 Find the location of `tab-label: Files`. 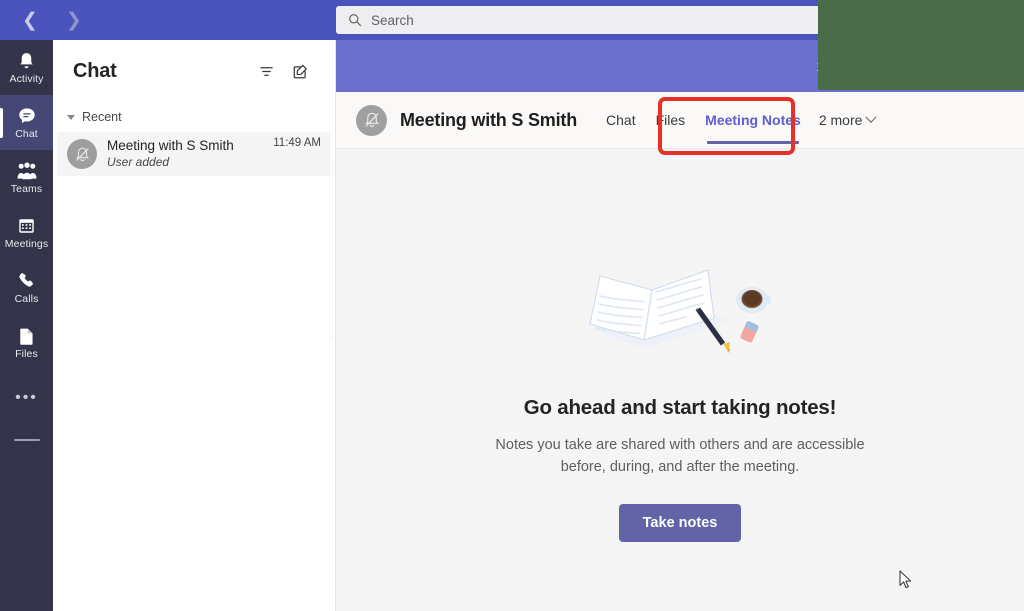

tab-label: Files is located at coordinates (670, 120).